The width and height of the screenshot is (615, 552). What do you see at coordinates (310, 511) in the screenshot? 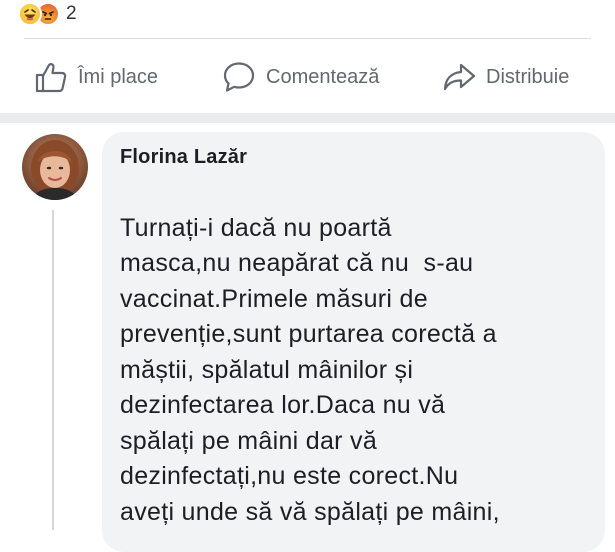
I see `comment-line: aveți unde să vă spălați pe mâini,` at bounding box center [310, 511].